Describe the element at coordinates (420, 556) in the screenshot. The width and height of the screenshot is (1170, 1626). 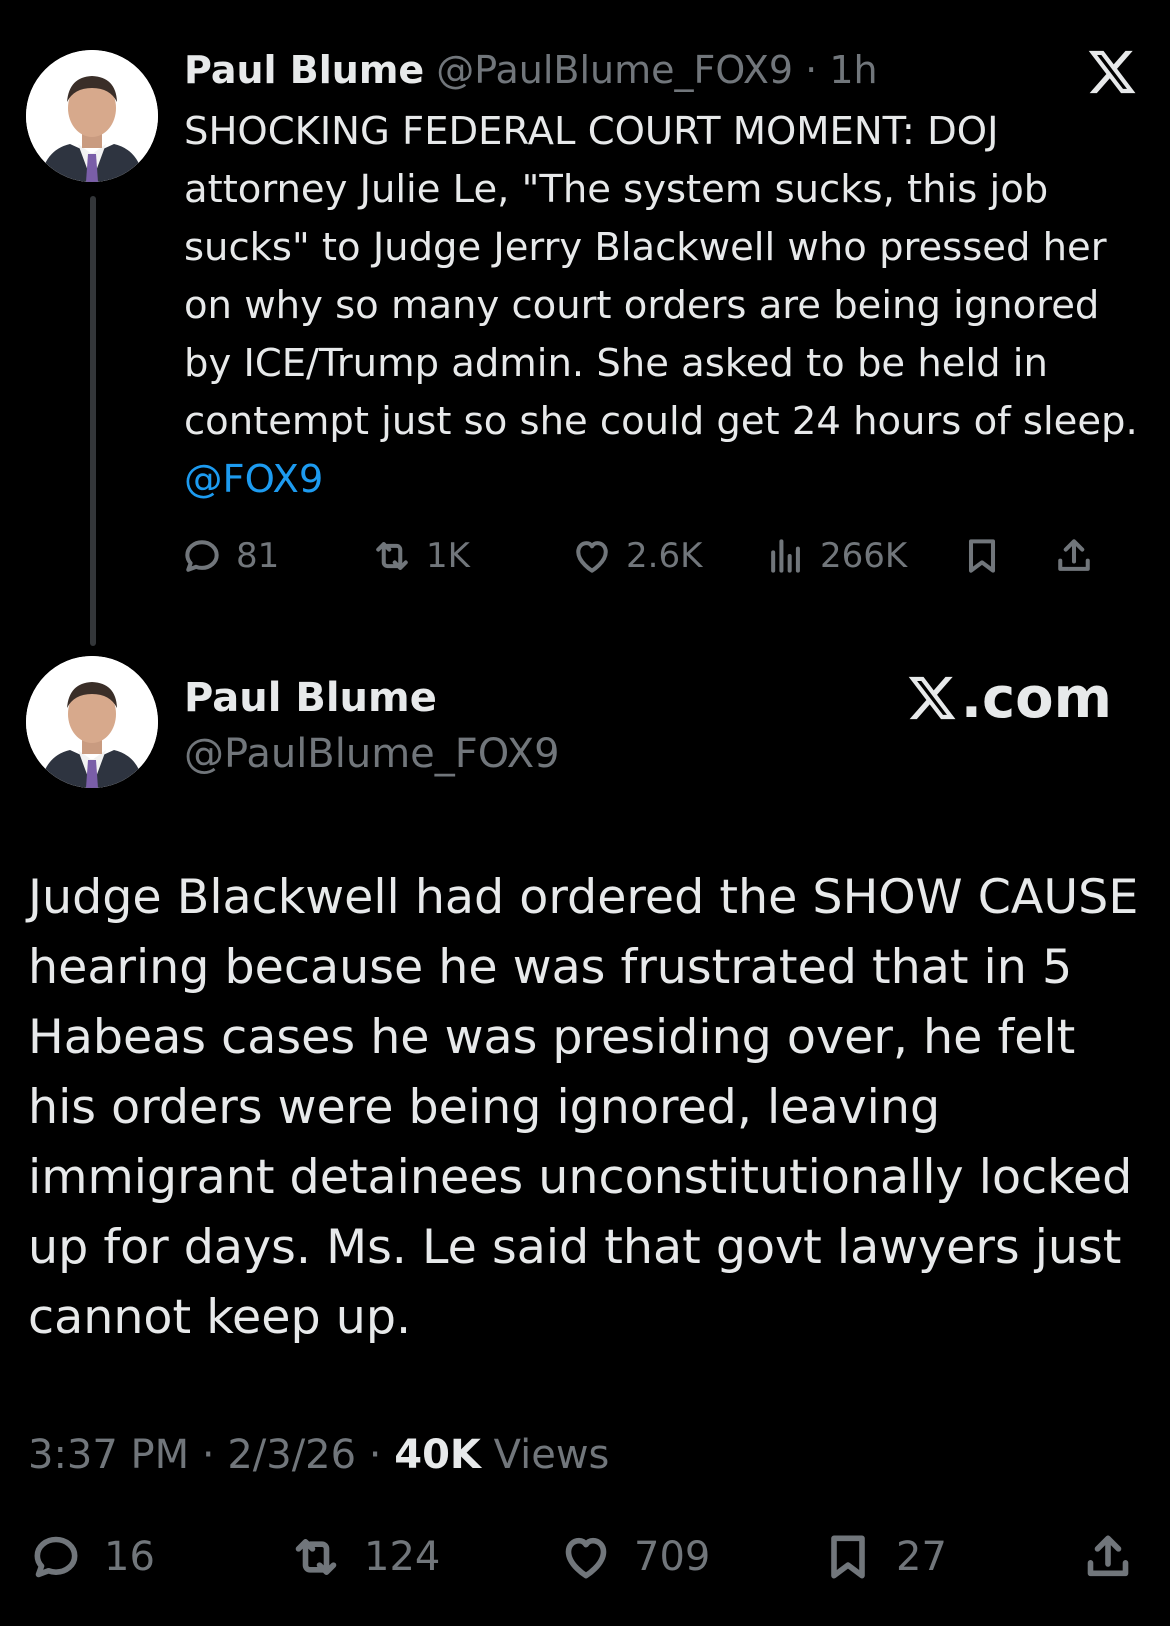
I see `repost-button: 1K` at that location.